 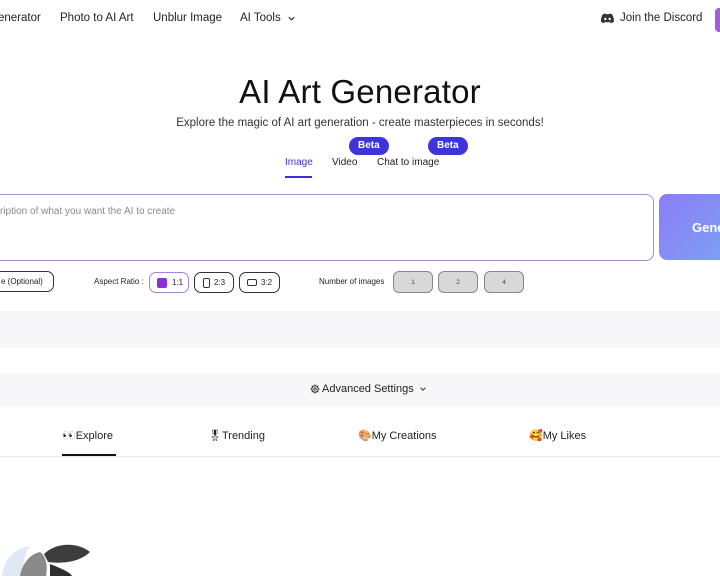 I want to click on number-of-images-label: Number of images, so click(x=352, y=281).